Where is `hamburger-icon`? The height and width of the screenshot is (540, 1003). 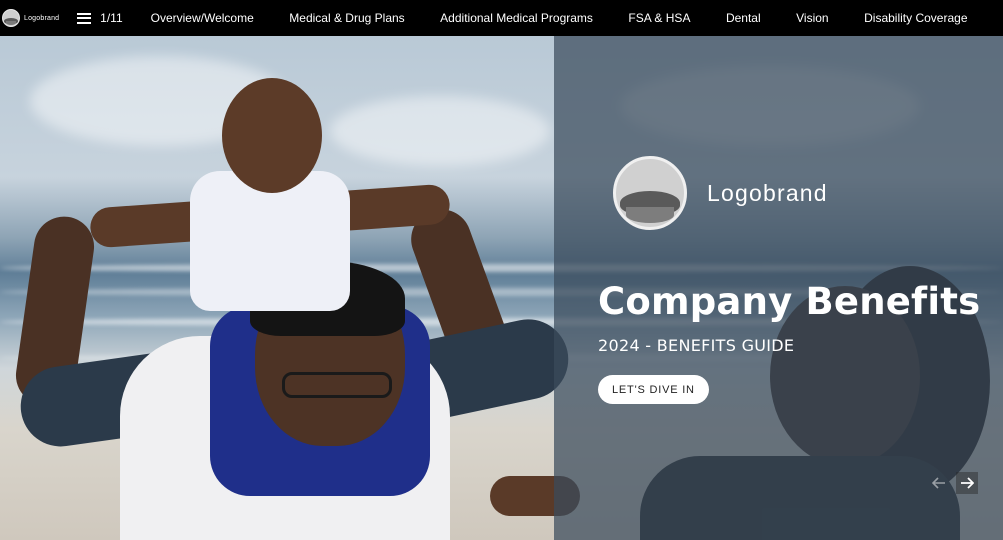 hamburger-icon is located at coordinates (84, 18).